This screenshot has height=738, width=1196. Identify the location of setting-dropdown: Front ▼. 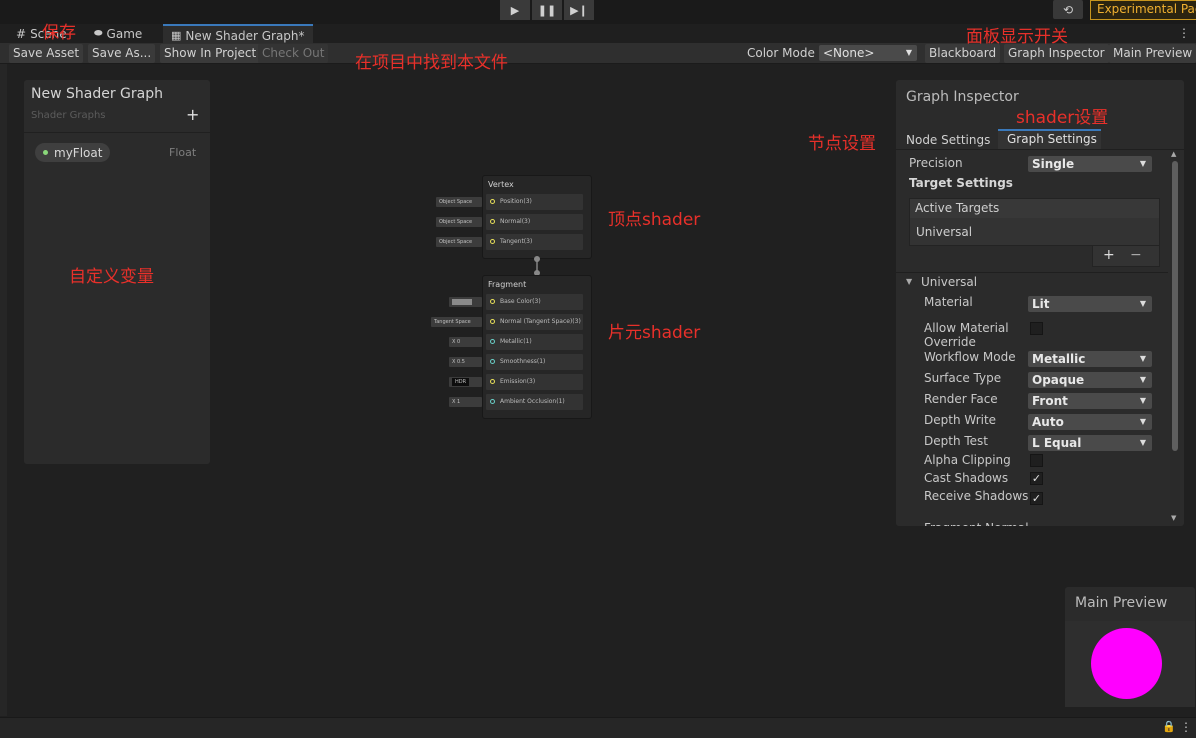
(1090, 401).